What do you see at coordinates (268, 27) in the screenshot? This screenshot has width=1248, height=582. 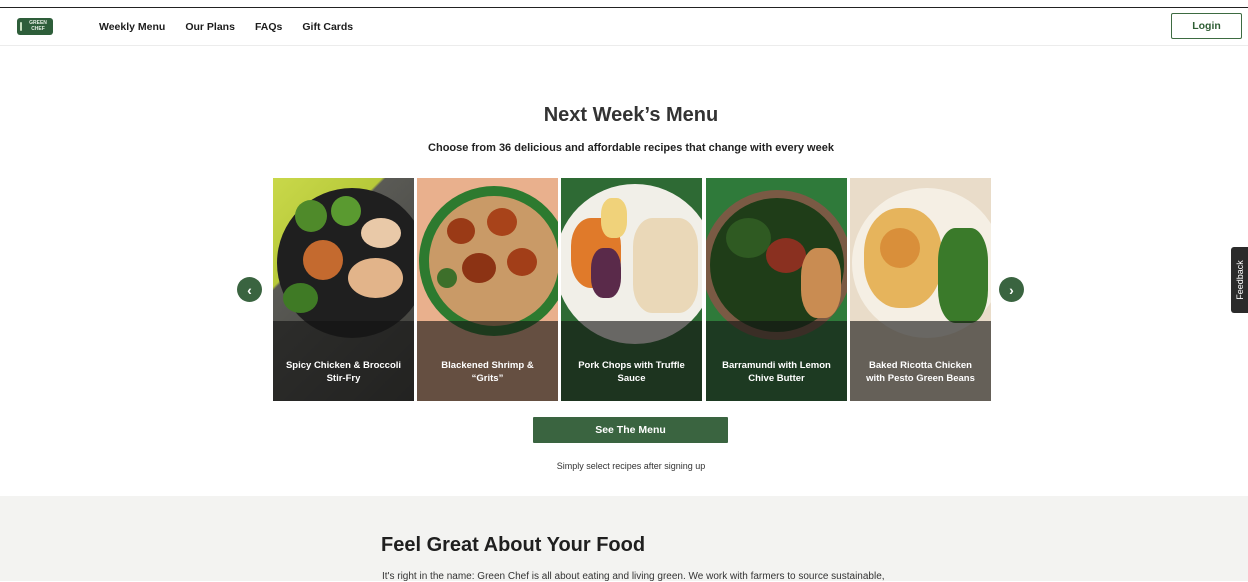 I see `nav-faqs: FAQs` at bounding box center [268, 27].